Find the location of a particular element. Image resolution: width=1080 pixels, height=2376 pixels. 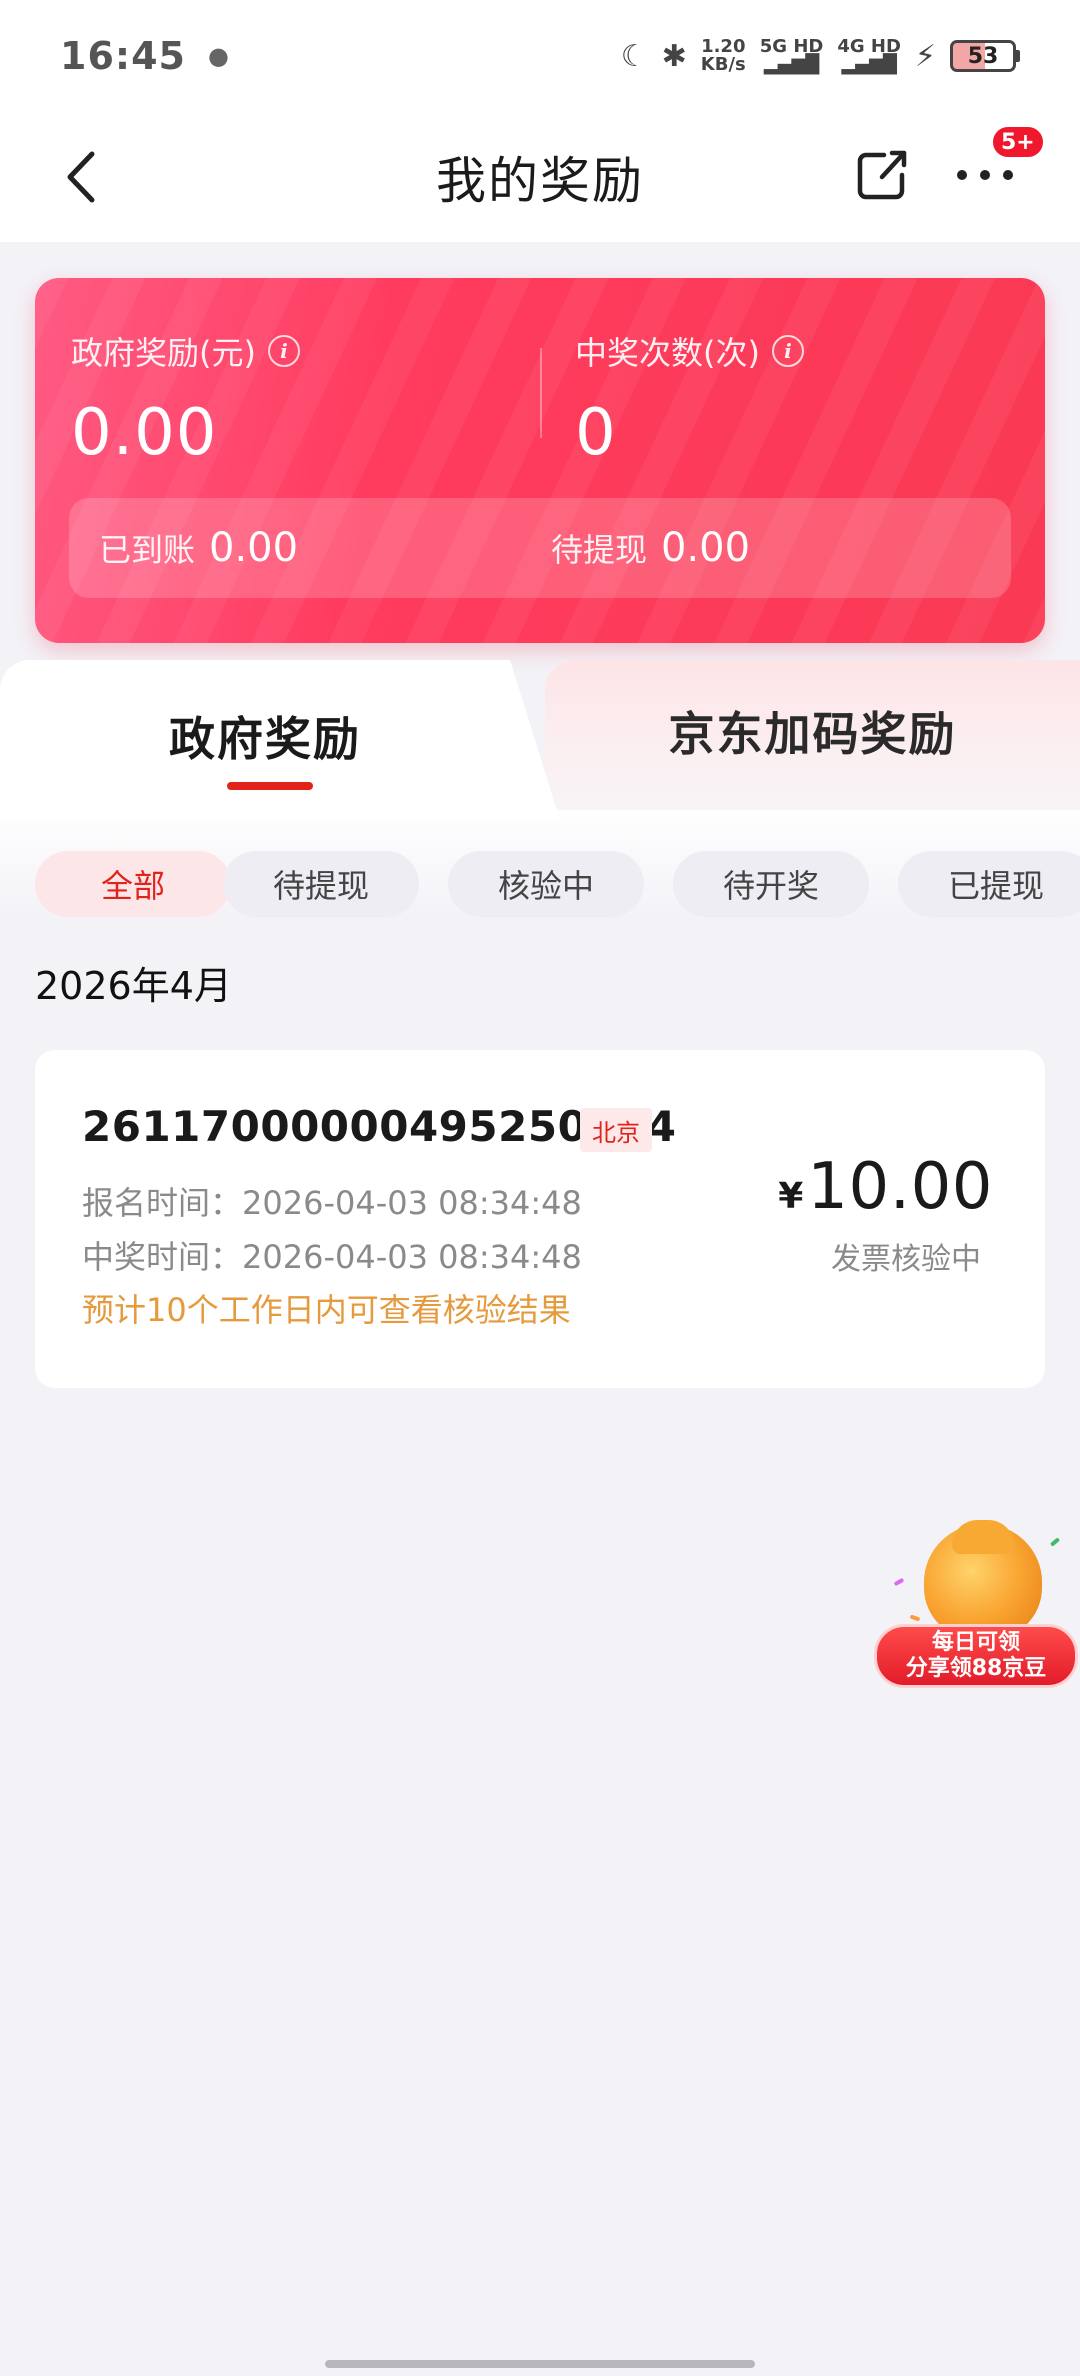

status-time: 16:45 is located at coordinates (123, 56).